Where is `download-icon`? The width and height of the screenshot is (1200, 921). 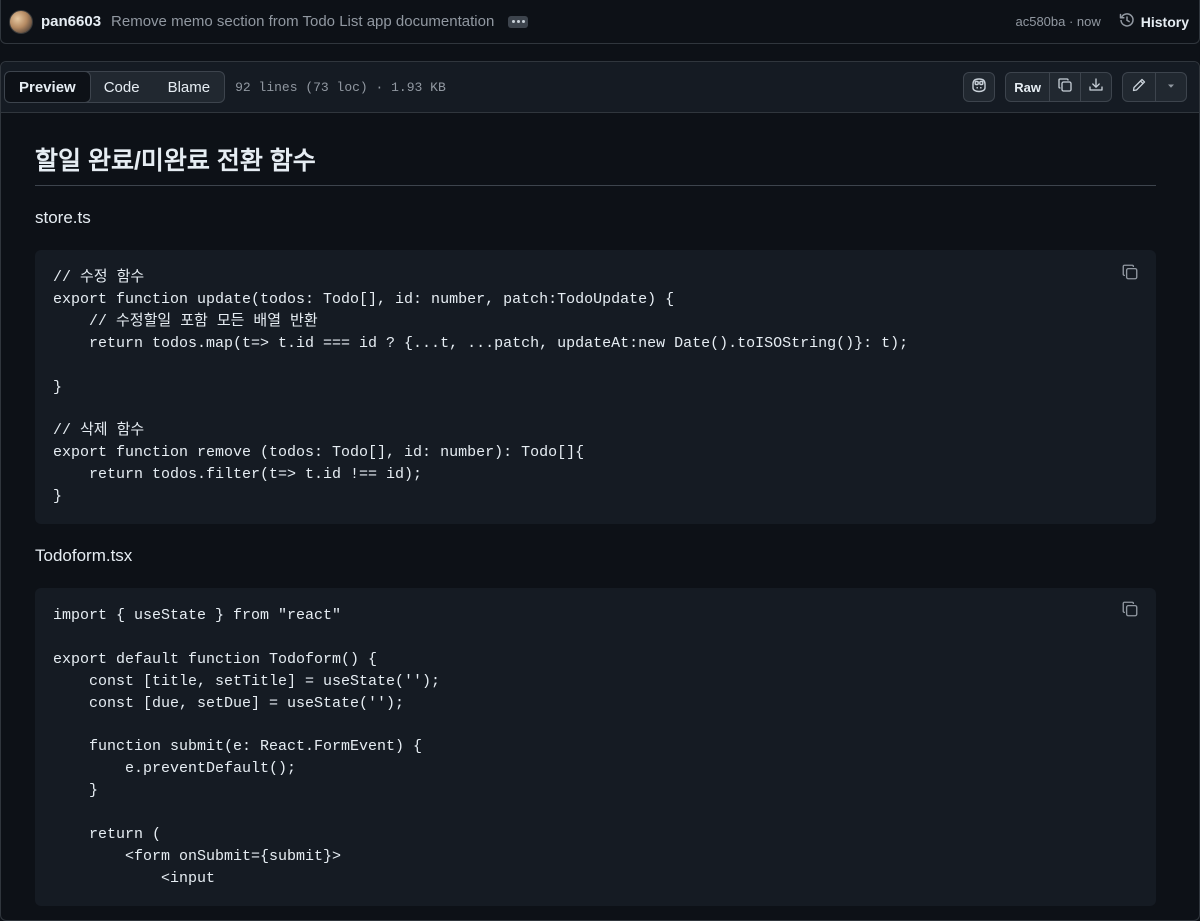
download-icon is located at coordinates (1096, 87).